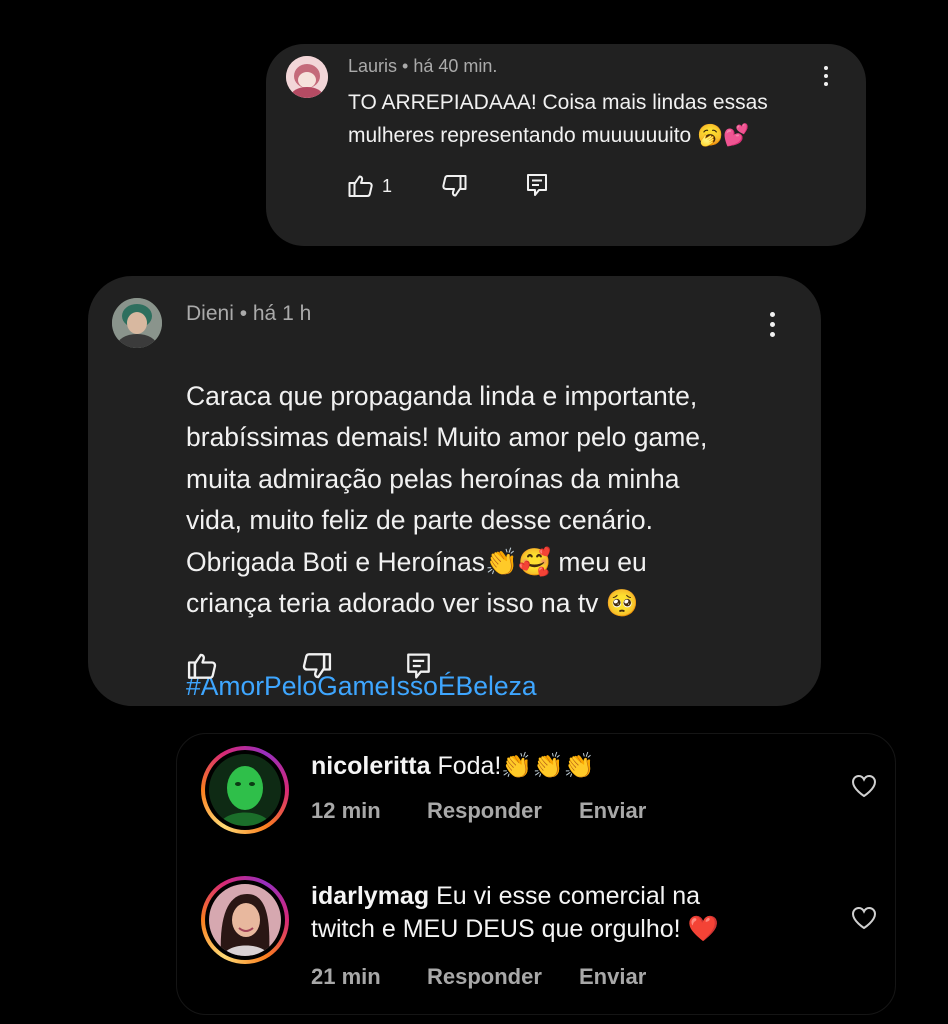  What do you see at coordinates (307, 77) in the screenshot?
I see `avatar-lauris` at bounding box center [307, 77].